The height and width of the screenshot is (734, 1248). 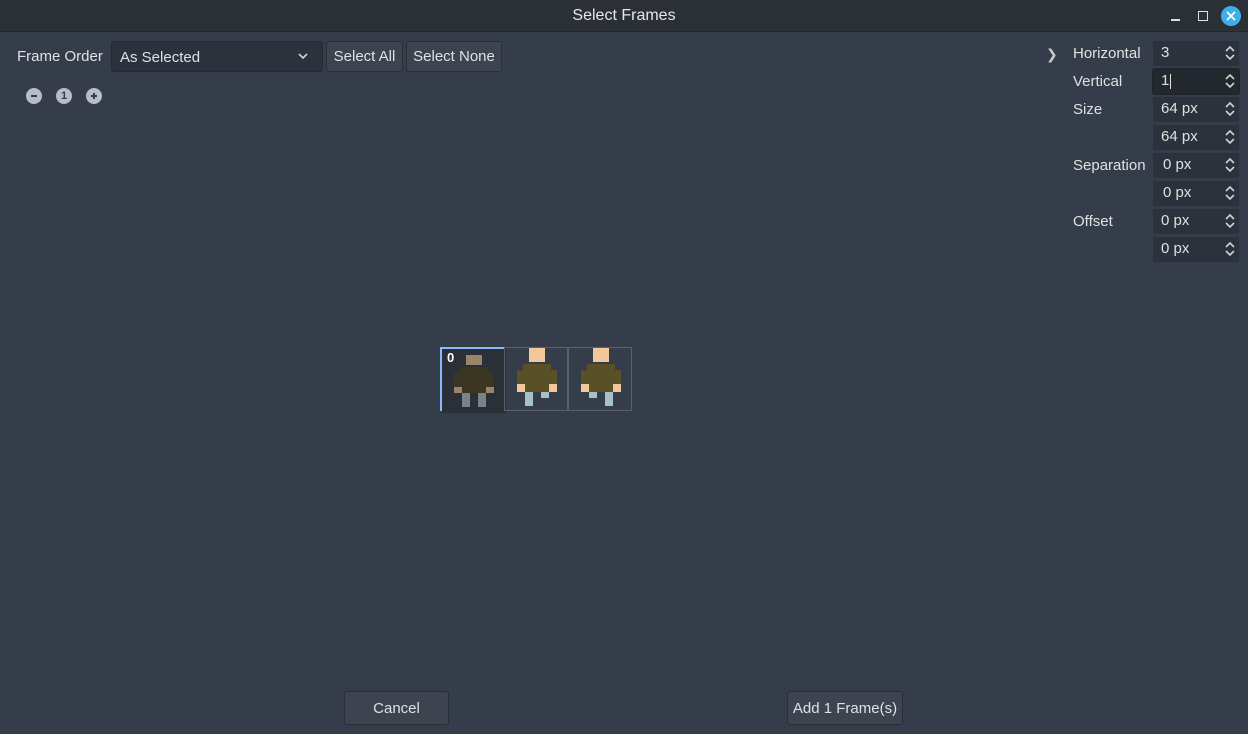 I want to click on minimize-icon, so click(x=1175, y=16).